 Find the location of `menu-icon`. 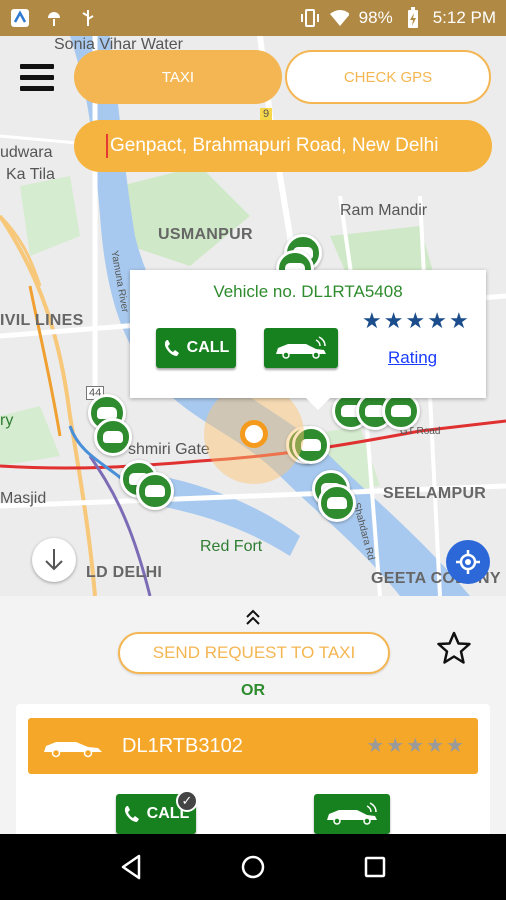

menu-icon is located at coordinates (37, 78).